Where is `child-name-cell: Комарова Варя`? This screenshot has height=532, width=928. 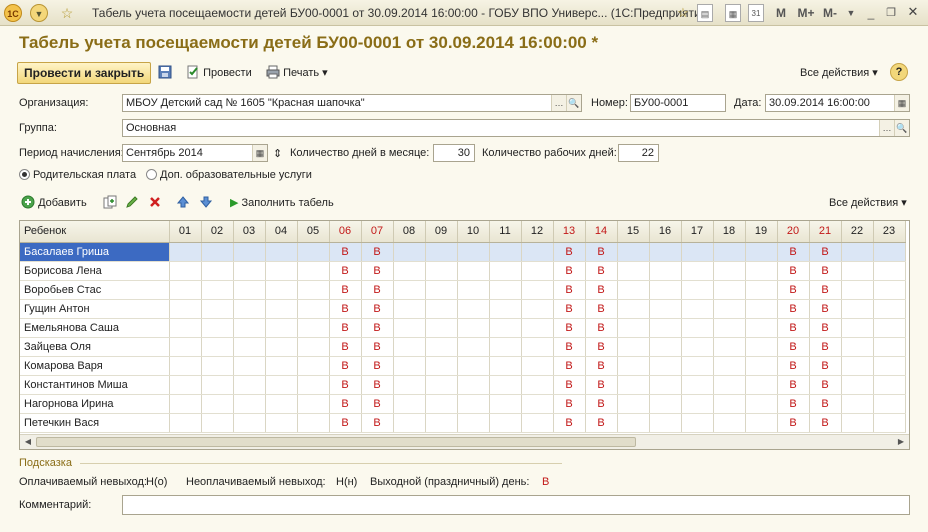
child-name-cell: Комарова Варя is located at coordinates (95, 366).